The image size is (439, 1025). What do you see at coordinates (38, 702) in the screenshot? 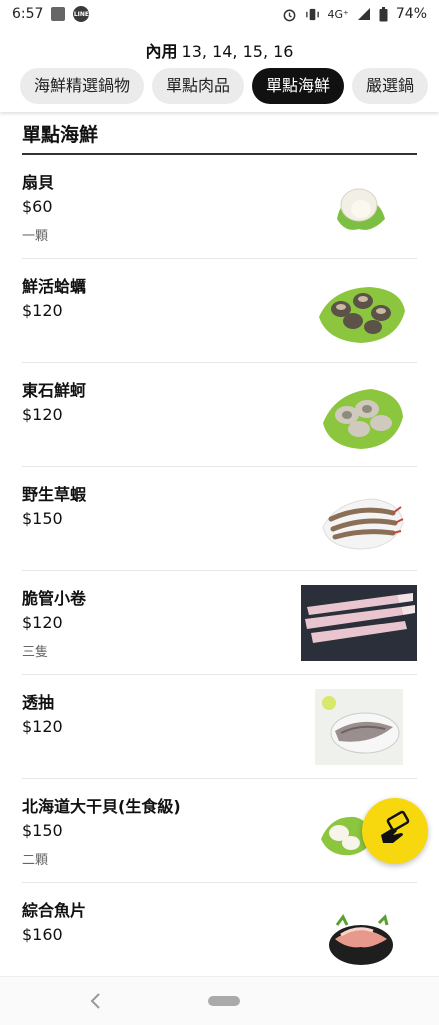
I see `item-name: 透抽` at bounding box center [38, 702].